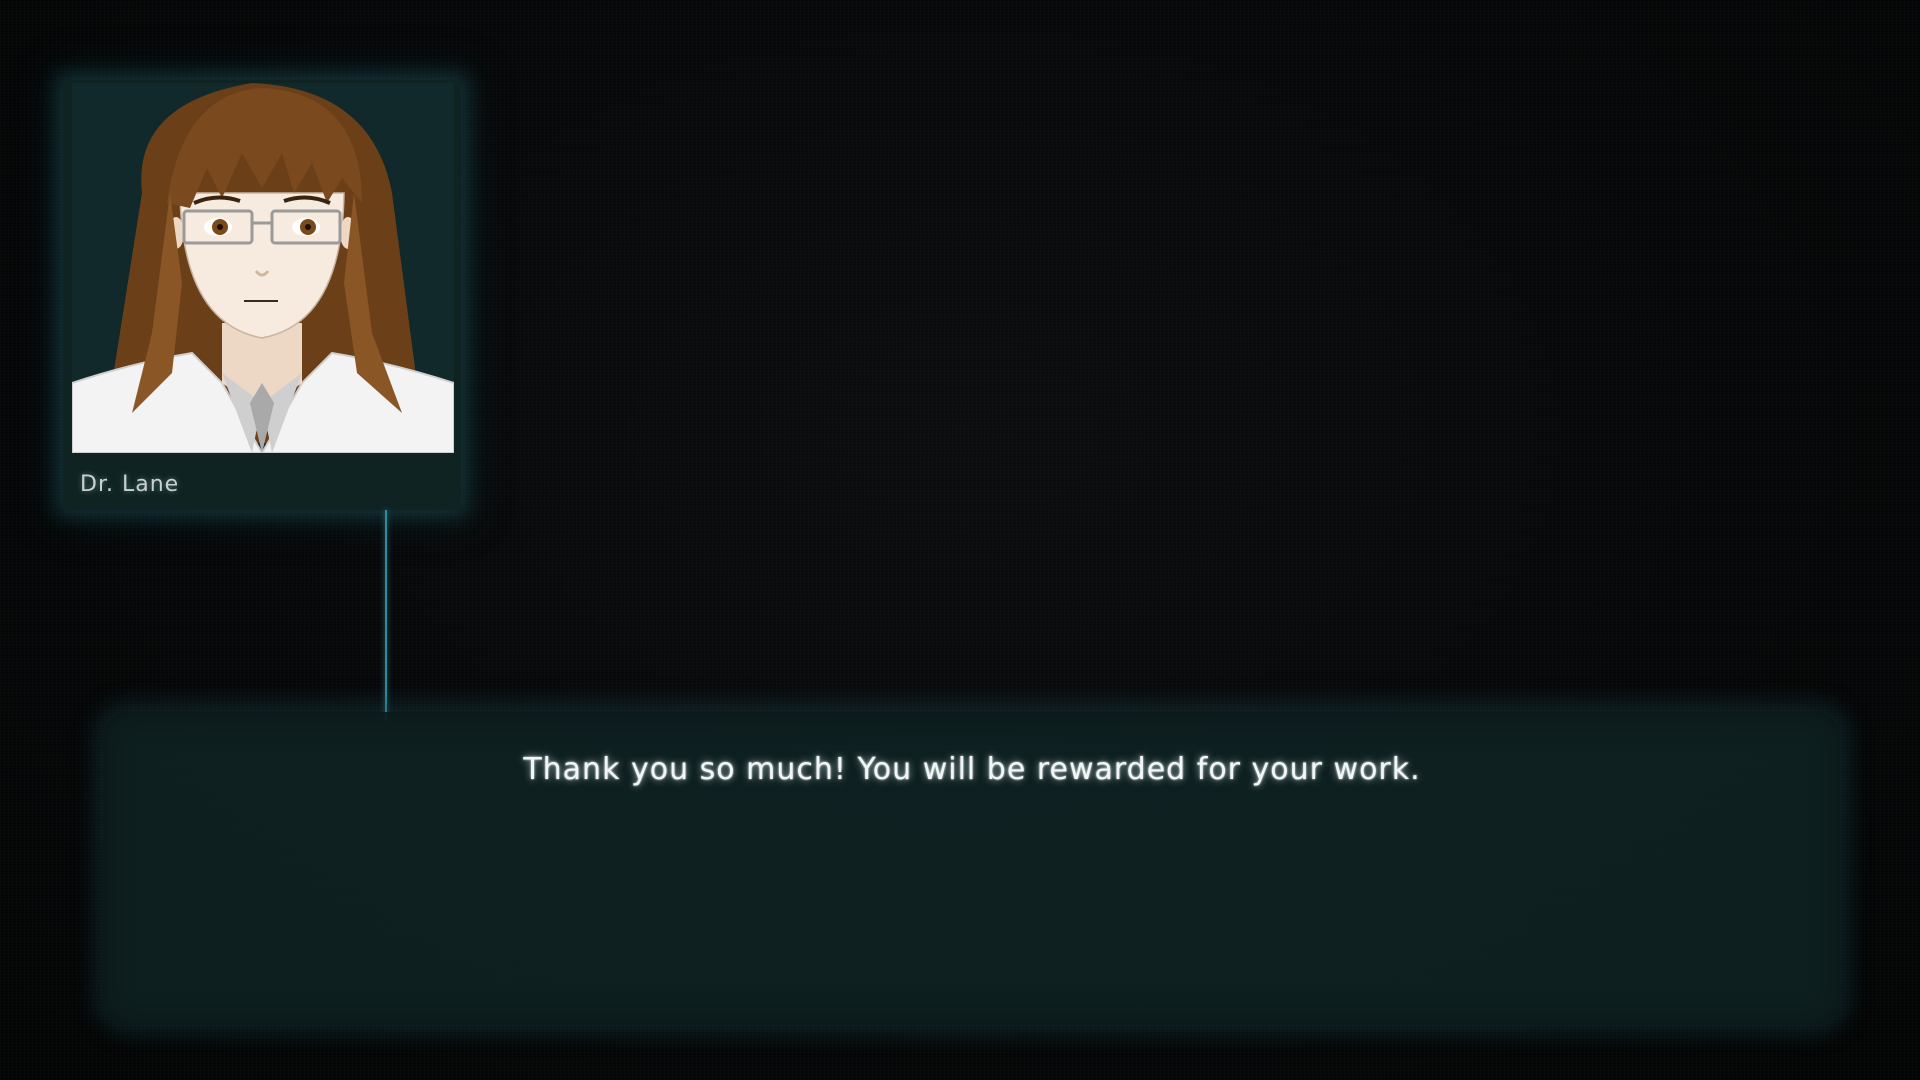  I want to click on scientist-portrait-icon, so click(263, 268).